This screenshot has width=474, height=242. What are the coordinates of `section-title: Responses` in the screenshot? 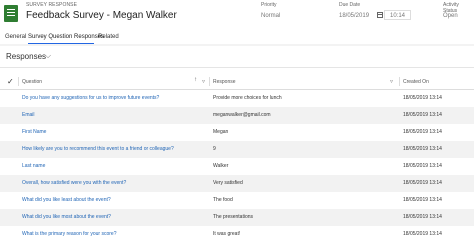 It's located at (26, 56).